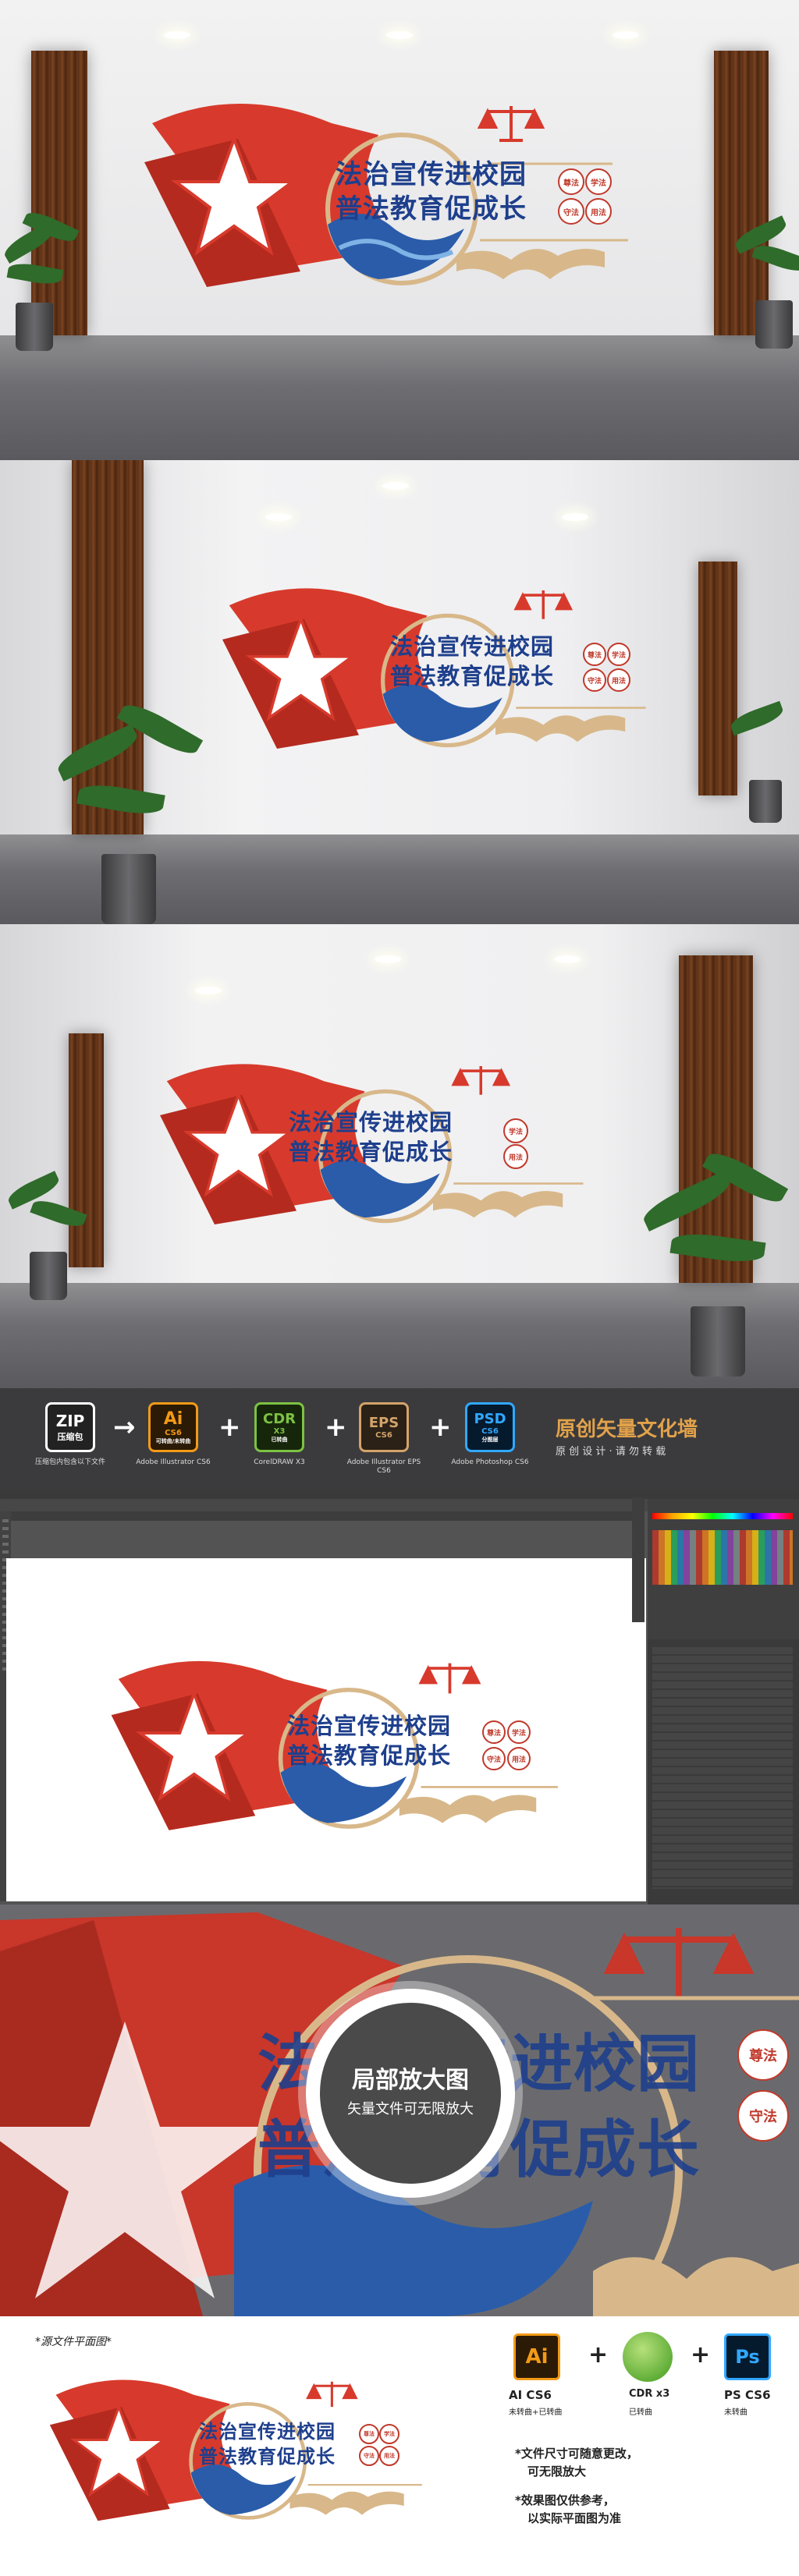 This screenshot has height=2576, width=799. I want to click on ai-icon: Ai CS6 可转曲/未转曲, so click(173, 1427).